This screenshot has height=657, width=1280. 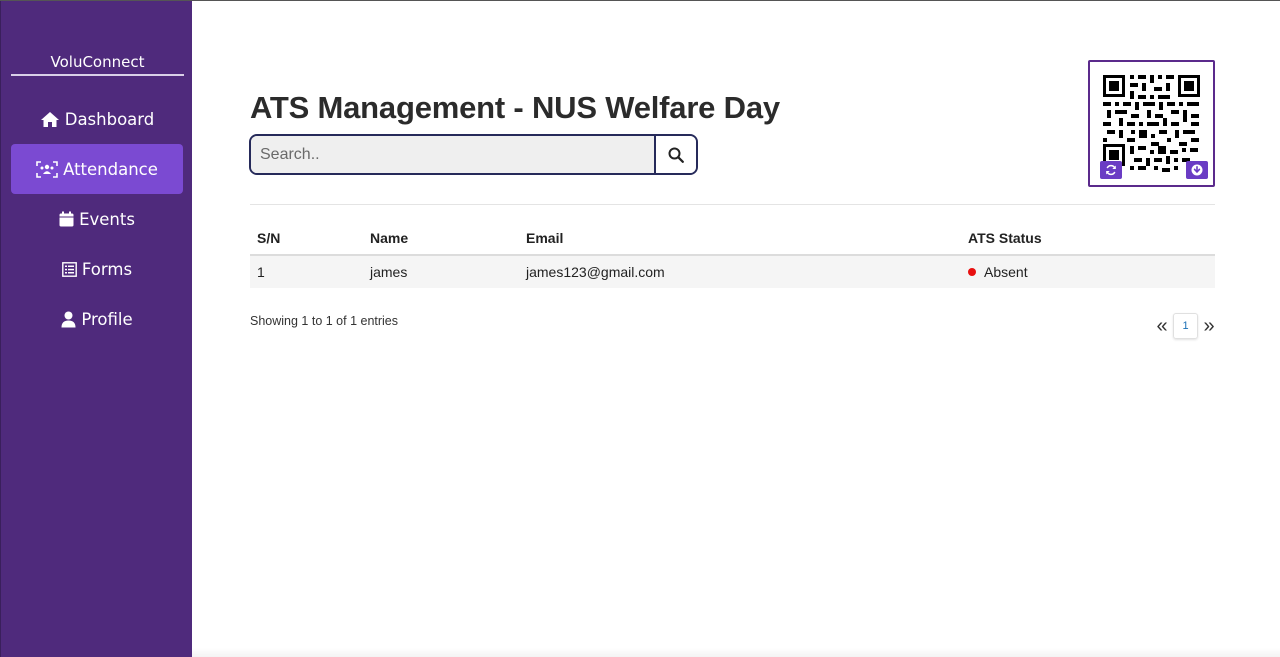 What do you see at coordinates (49, 119) in the screenshot?
I see `home-icon` at bounding box center [49, 119].